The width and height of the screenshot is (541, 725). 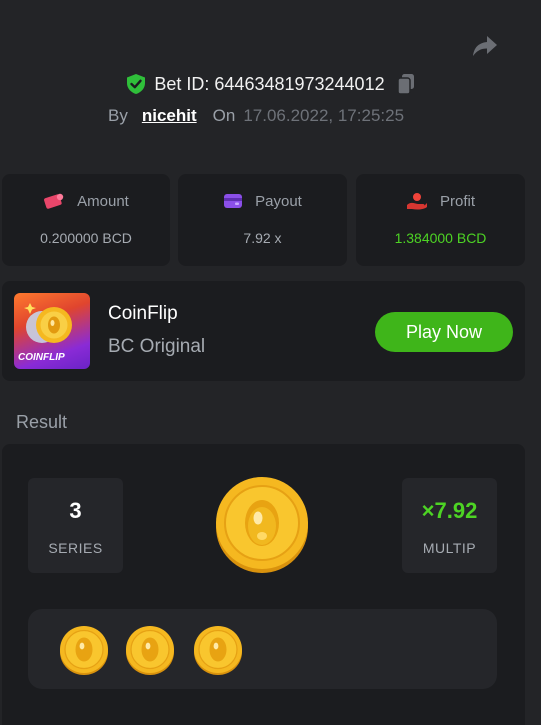 I want to click on share-icon, so click(x=485, y=46).